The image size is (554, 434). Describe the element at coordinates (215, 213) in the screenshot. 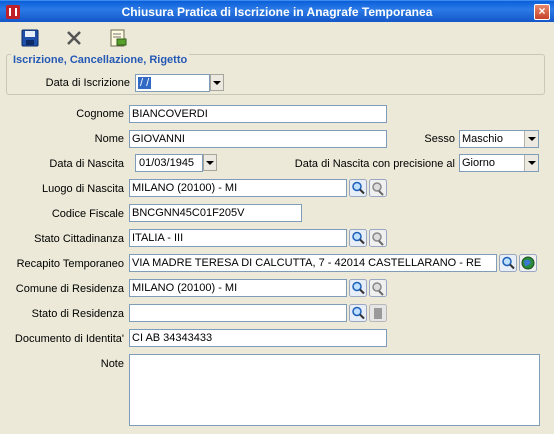

I see `codice-fiscale-field: BNCGNN45C01F205V` at that location.